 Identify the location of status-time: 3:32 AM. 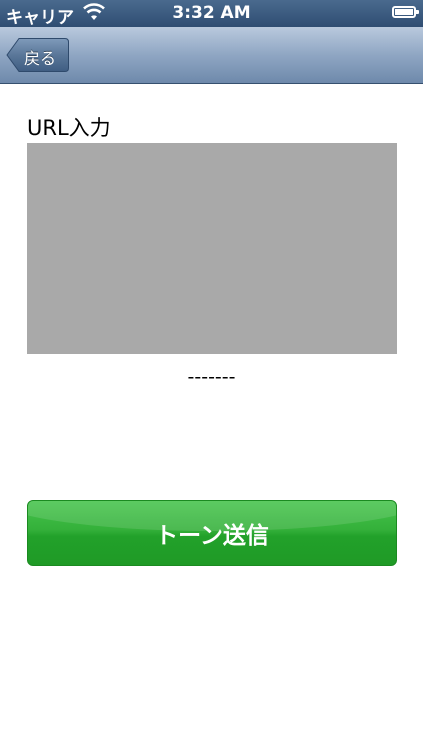
(211, 13).